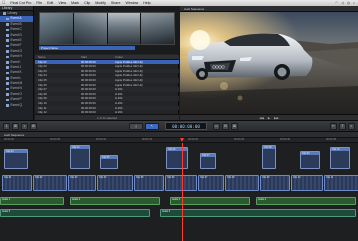 The width and height of the screenshot is (358, 241). What do you see at coordinates (62, 3) in the screenshot?
I see `menu-item-view: View` at bounding box center [62, 3].